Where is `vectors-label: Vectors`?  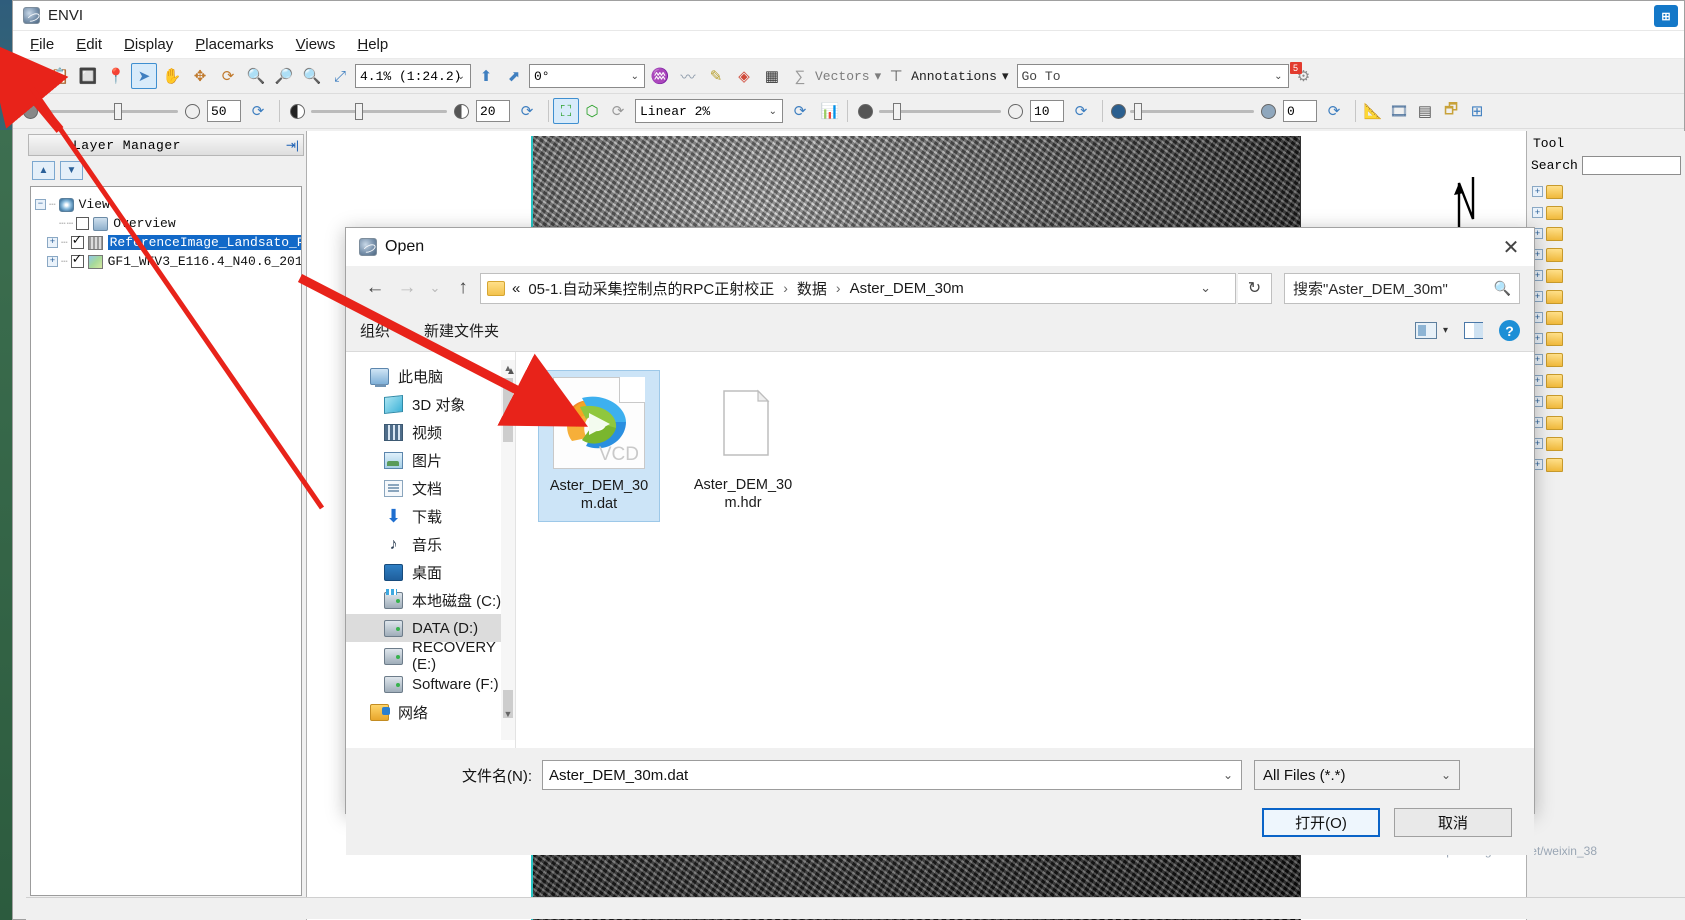 vectors-label: Vectors is located at coordinates (842, 76).